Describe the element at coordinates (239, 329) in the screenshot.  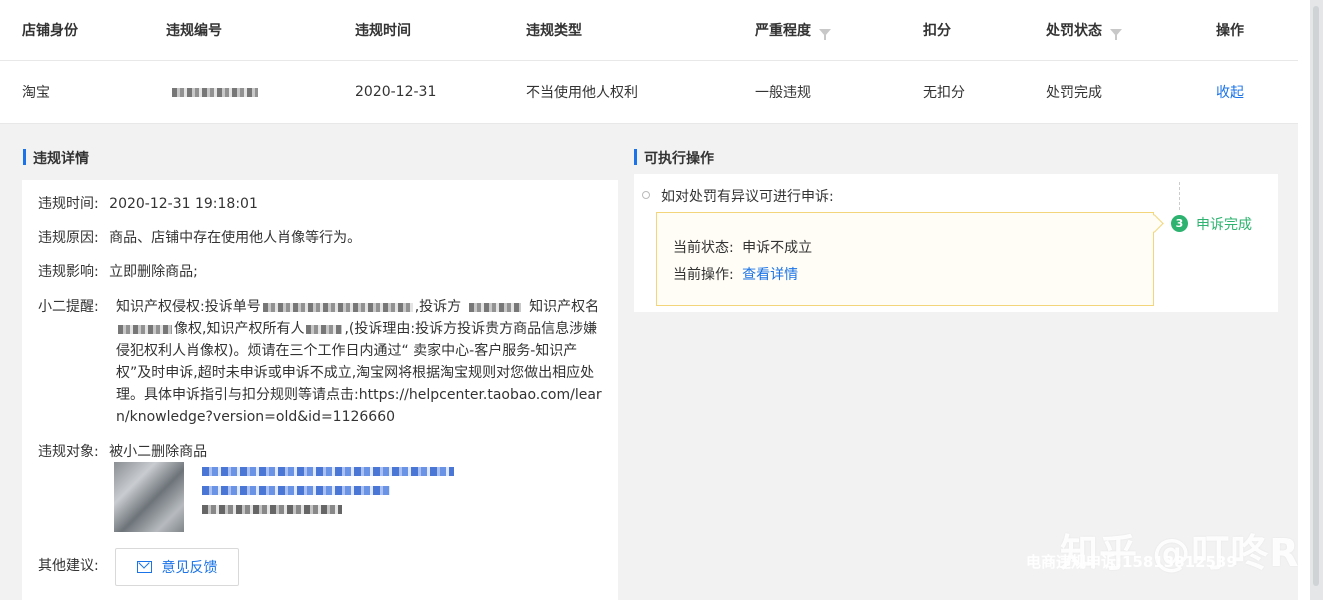
I see `reminder-text-part: 像权,知识产权所有人` at that location.